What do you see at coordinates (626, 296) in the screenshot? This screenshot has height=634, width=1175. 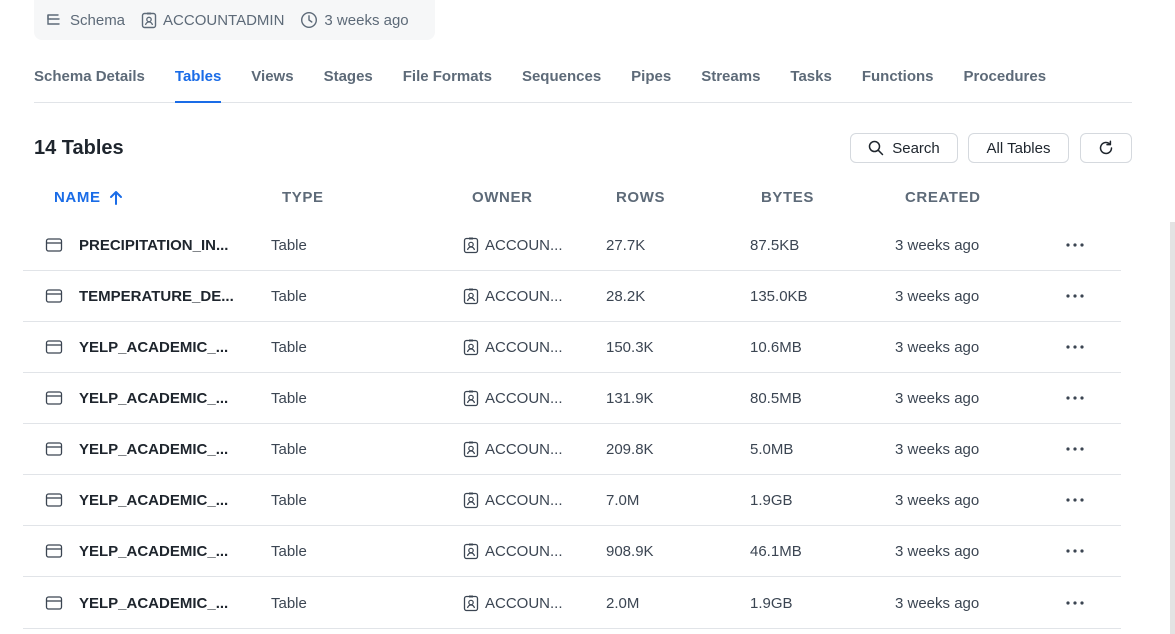 I see `table-row-count: 28.2K` at bounding box center [626, 296].